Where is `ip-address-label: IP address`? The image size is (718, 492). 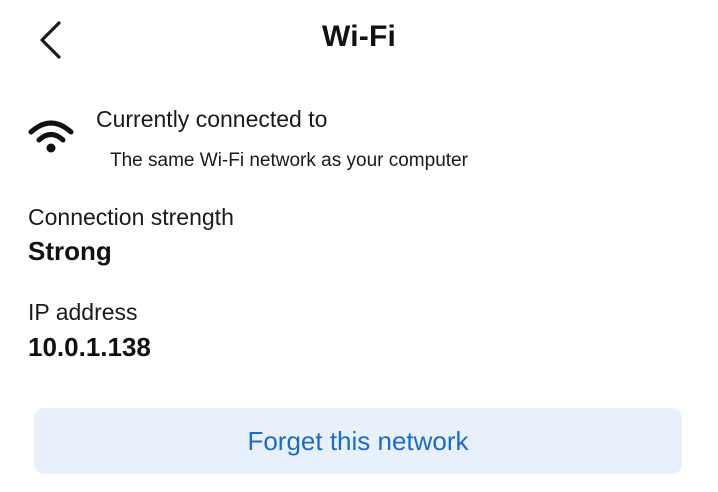
ip-address-label: IP address is located at coordinates (83, 312).